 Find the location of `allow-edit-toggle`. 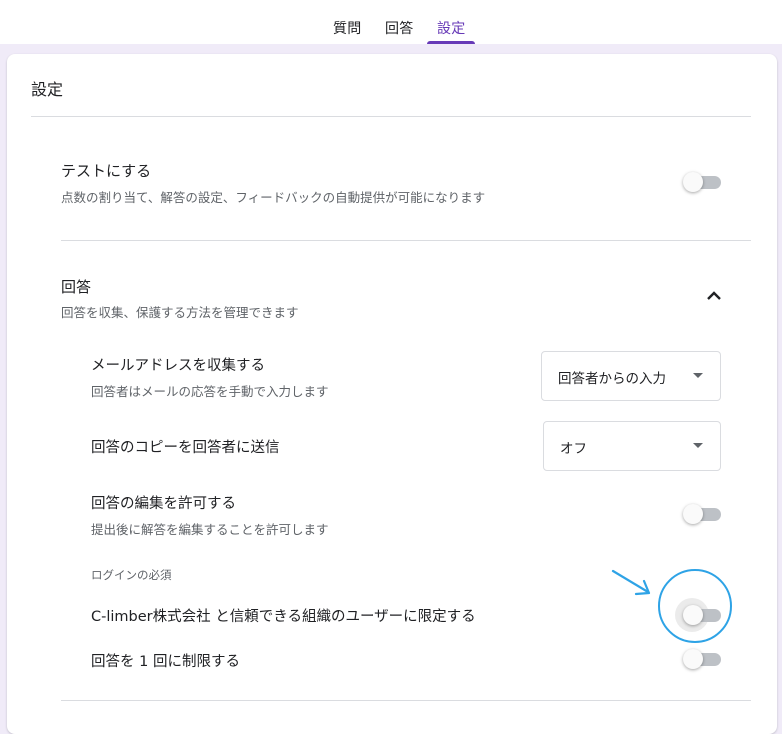

allow-edit-toggle is located at coordinates (702, 514).